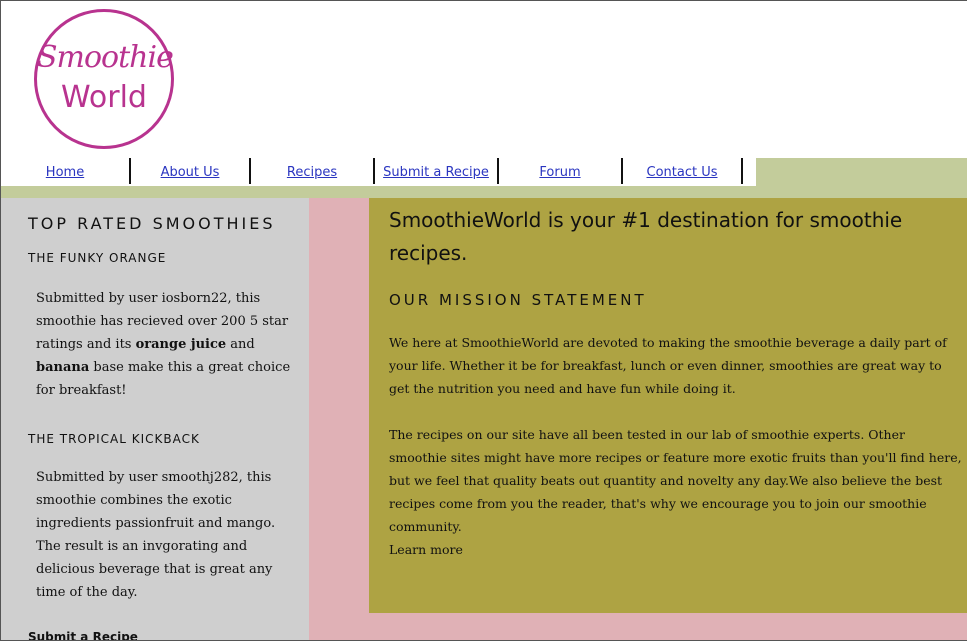  Describe the element at coordinates (104, 97) in the screenshot. I see `logo-text-world: World` at that location.